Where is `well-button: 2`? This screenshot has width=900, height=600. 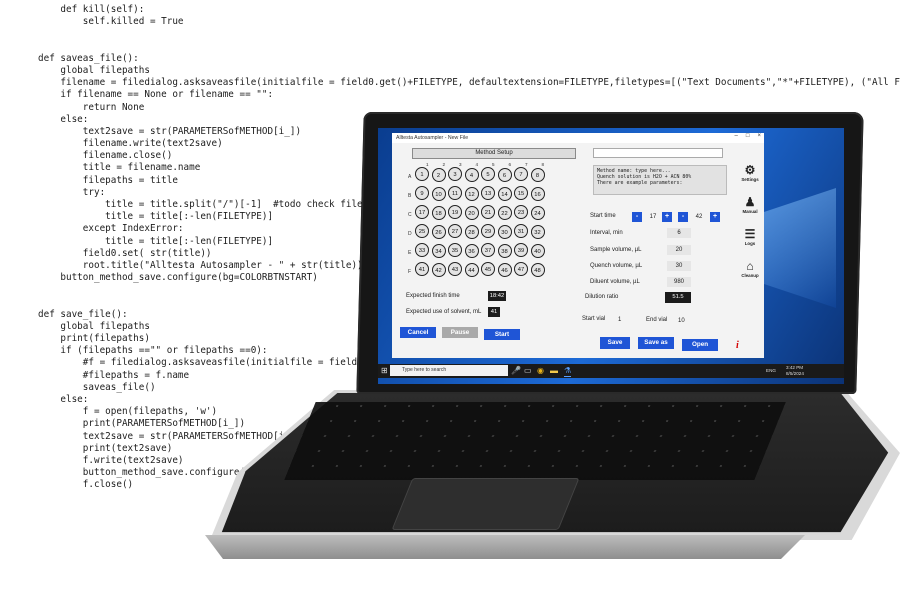 well-button: 2 is located at coordinates (438, 175).